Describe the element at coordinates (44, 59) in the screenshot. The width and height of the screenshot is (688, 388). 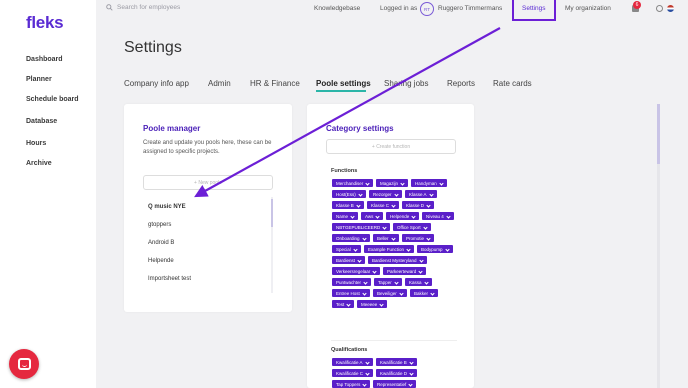
I see `sidebar-item-dashboard: Dashboard` at that location.